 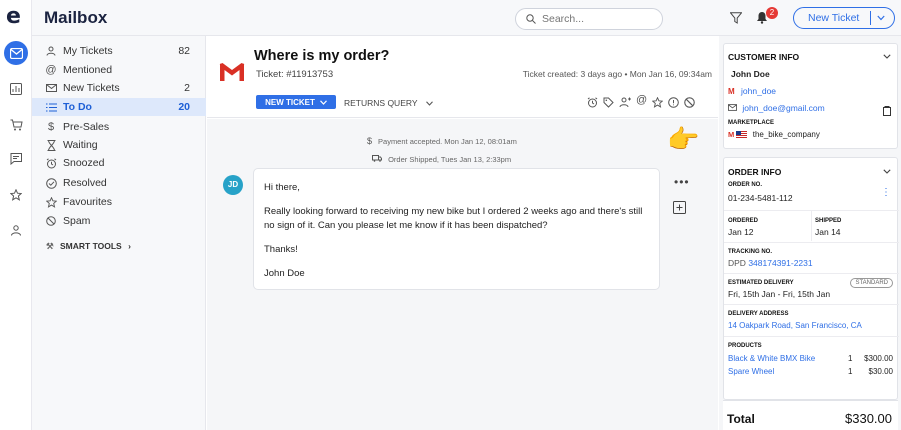 What do you see at coordinates (737, 263) in the screenshot?
I see `tracking-carrier: DPD` at bounding box center [737, 263].